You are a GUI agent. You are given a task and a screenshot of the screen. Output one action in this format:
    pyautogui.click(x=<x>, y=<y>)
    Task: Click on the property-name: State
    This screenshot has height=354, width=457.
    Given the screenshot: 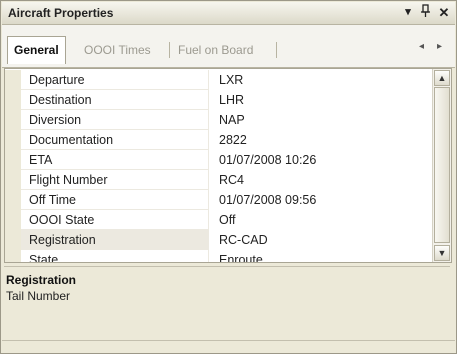 What is the action you would take?
    pyautogui.click(x=44, y=258)
    